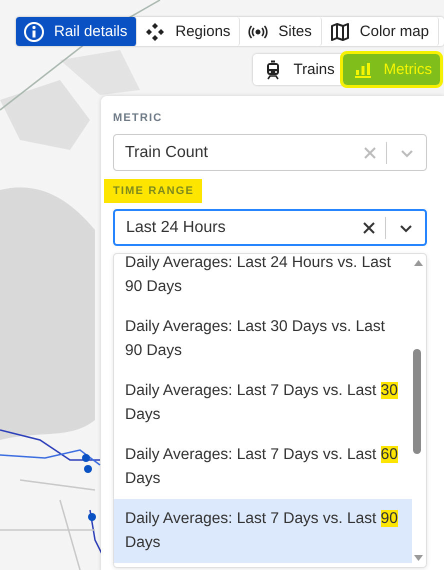 The height and width of the screenshot is (570, 444). Describe the element at coordinates (380, 31) in the screenshot. I see `toolbar-tab: Color map` at that location.